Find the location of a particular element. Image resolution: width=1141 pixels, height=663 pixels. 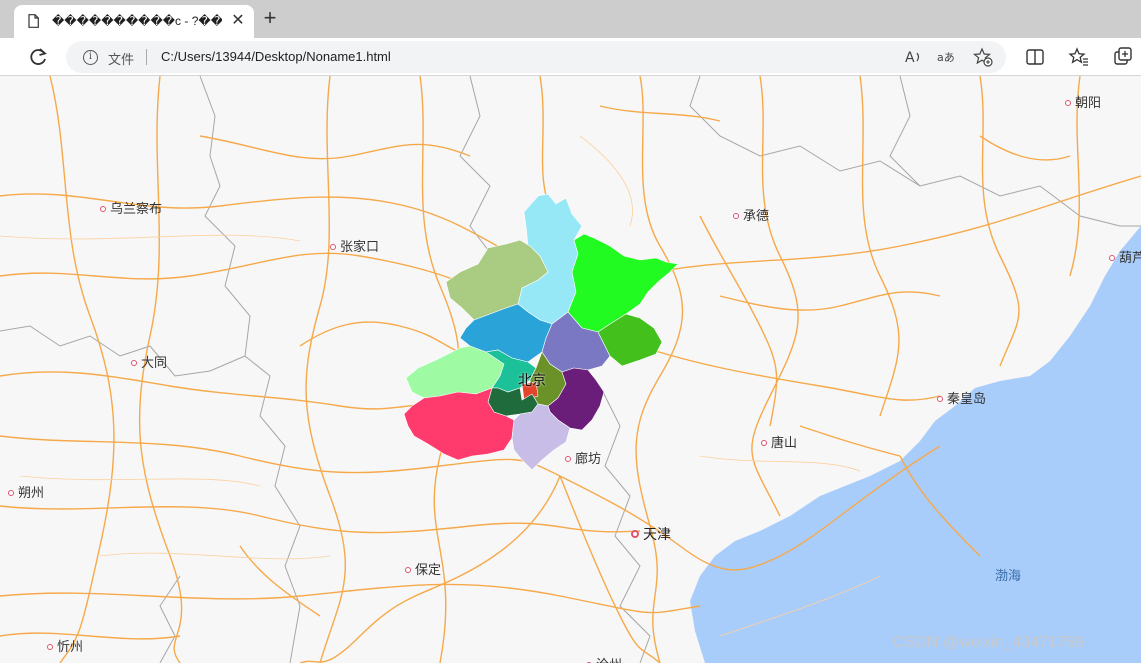

collections-icon is located at coordinates (1123, 57).